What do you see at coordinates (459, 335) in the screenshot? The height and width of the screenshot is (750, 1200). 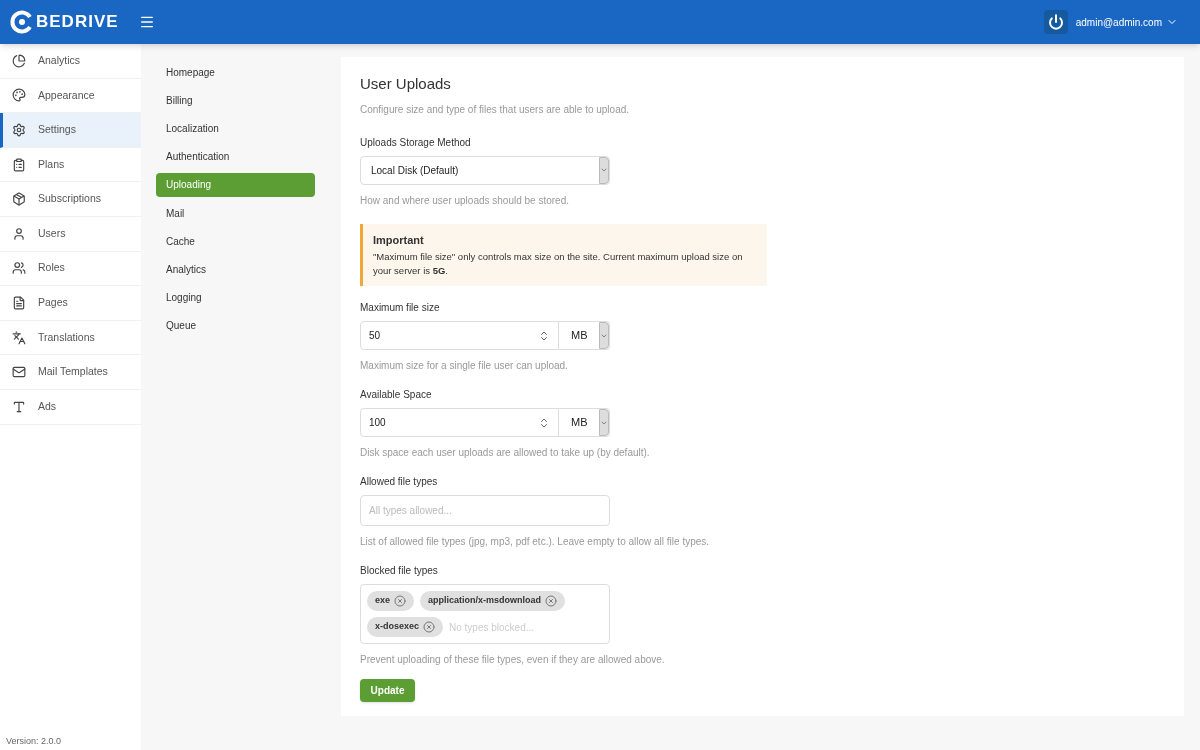 I see `number-field: 50` at bounding box center [459, 335].